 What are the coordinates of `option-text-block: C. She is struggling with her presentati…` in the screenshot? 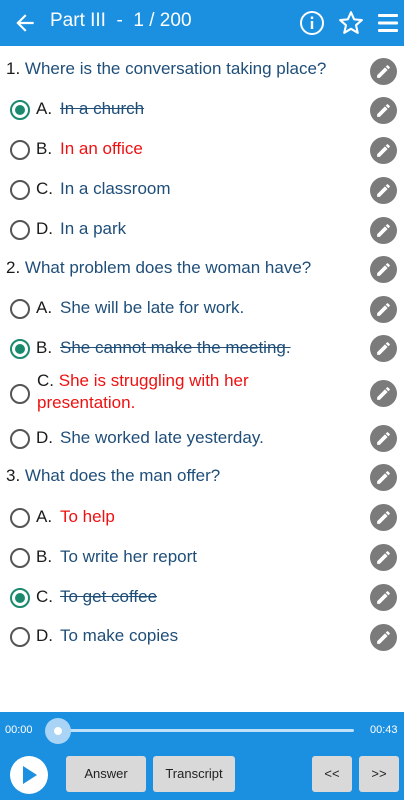 It's located at (187, 392).